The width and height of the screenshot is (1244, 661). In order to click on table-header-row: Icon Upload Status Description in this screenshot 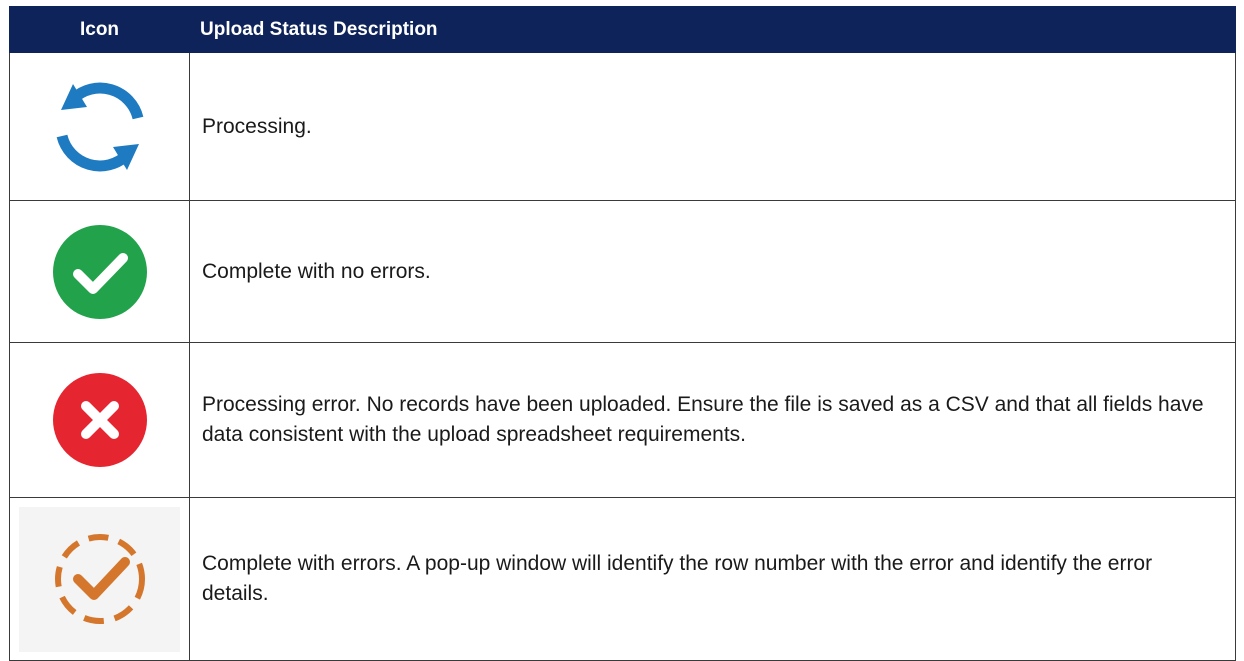, I will do `click(622, 29)`.